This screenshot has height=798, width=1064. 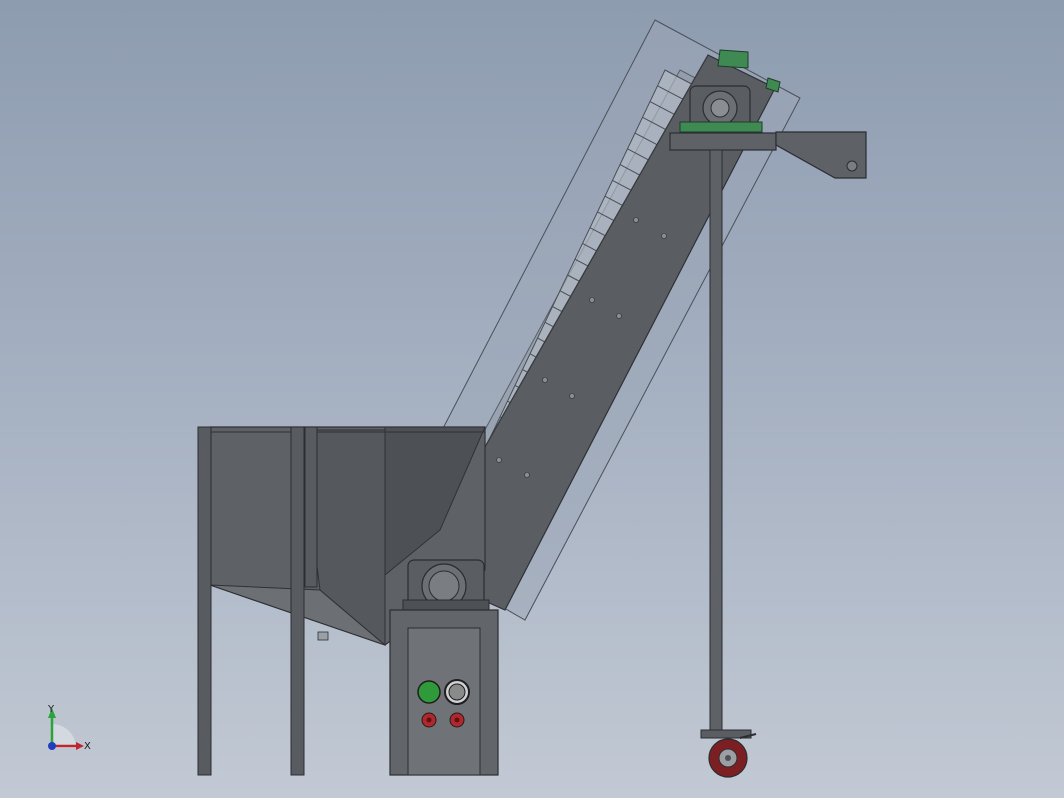 What do you see at coordinates (723, 141) in the screenshot?
I see `support-crossbar` at bounding box center [723, 141].